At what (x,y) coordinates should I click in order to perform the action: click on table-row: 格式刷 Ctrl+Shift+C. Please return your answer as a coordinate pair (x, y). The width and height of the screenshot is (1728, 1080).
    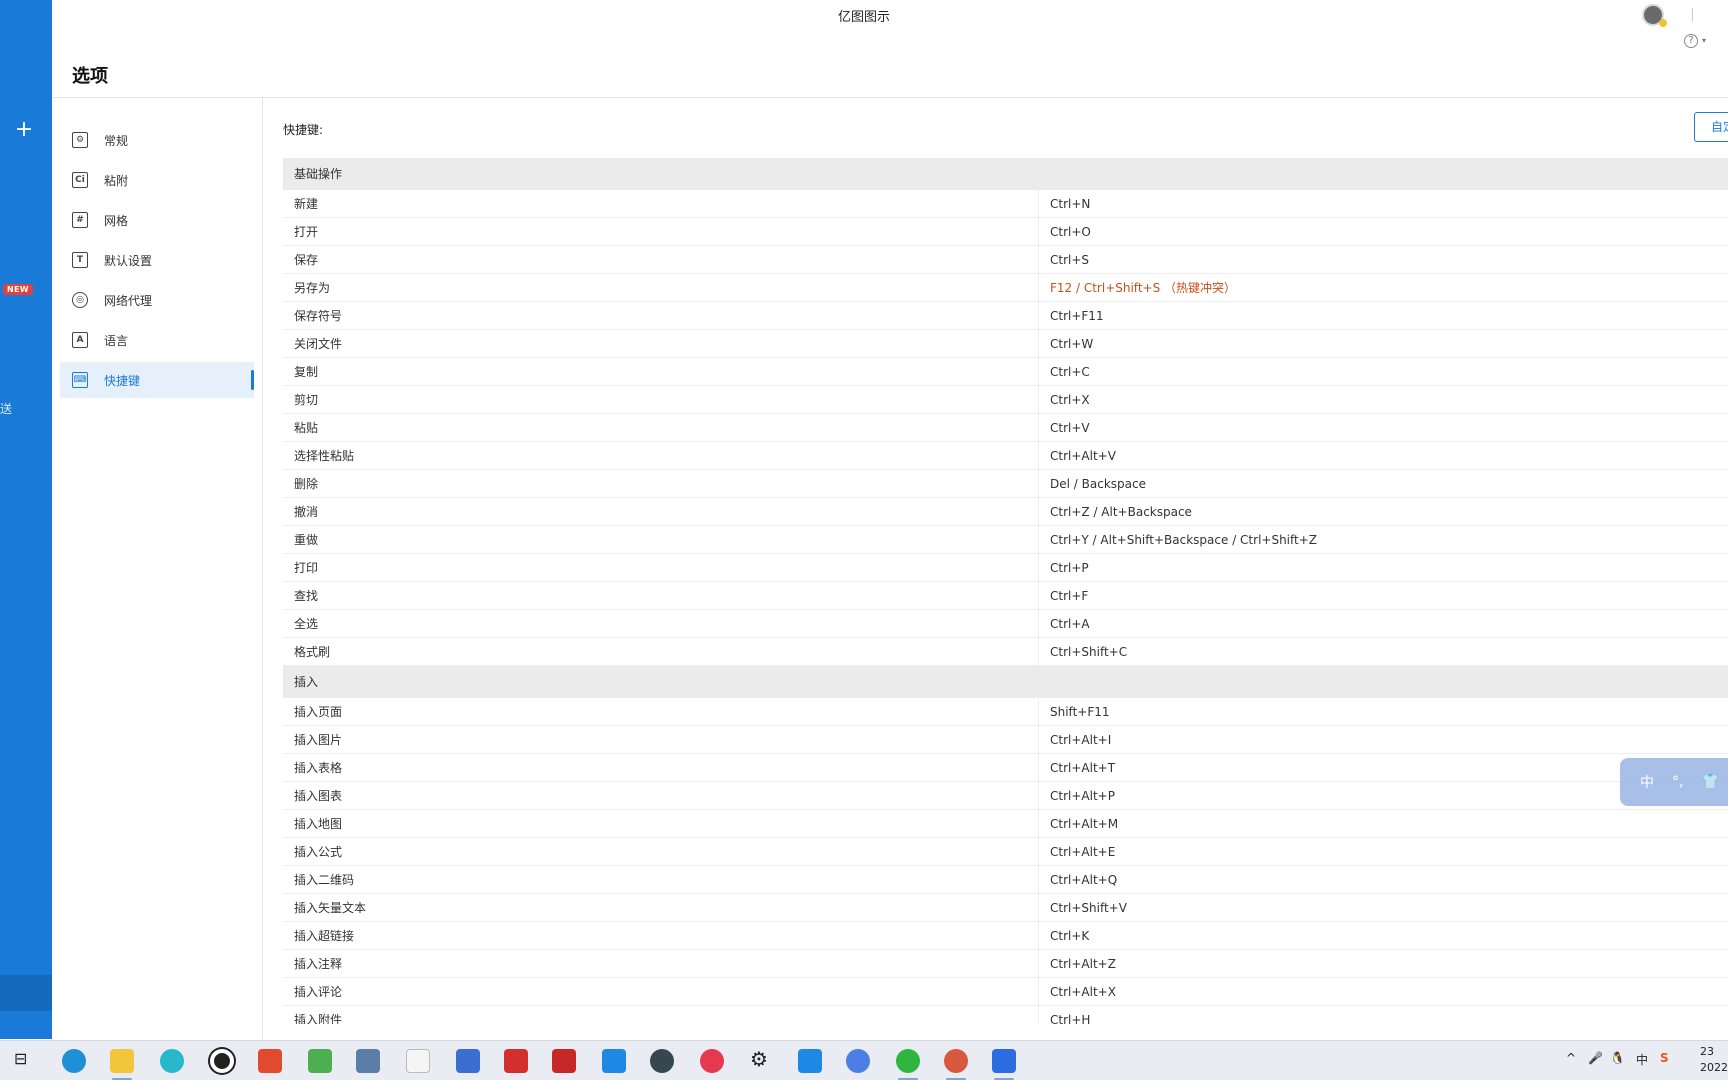
    Looking at the image, I should click on (1005, 652).